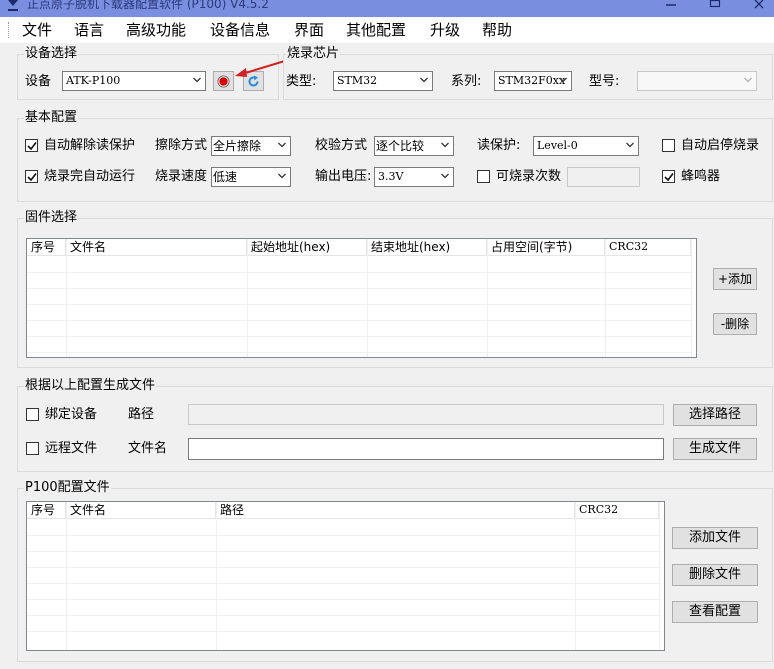  What do you see at coordinates (341, 145) in the screenshot?
I see `verify-label: 校验方式` at bounding box center [341, 145].